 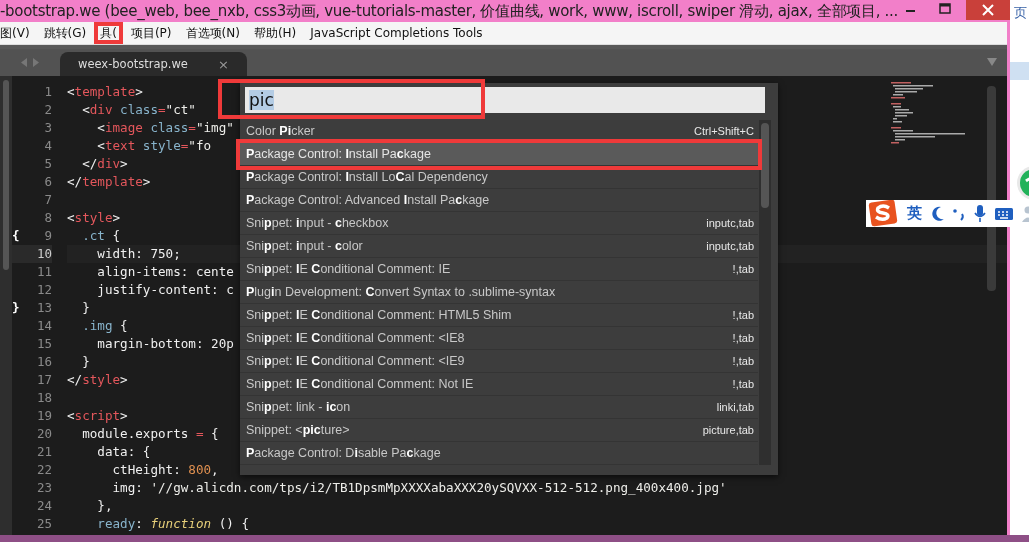 I want to click on search-field: pic, so click(x=505, y=100).